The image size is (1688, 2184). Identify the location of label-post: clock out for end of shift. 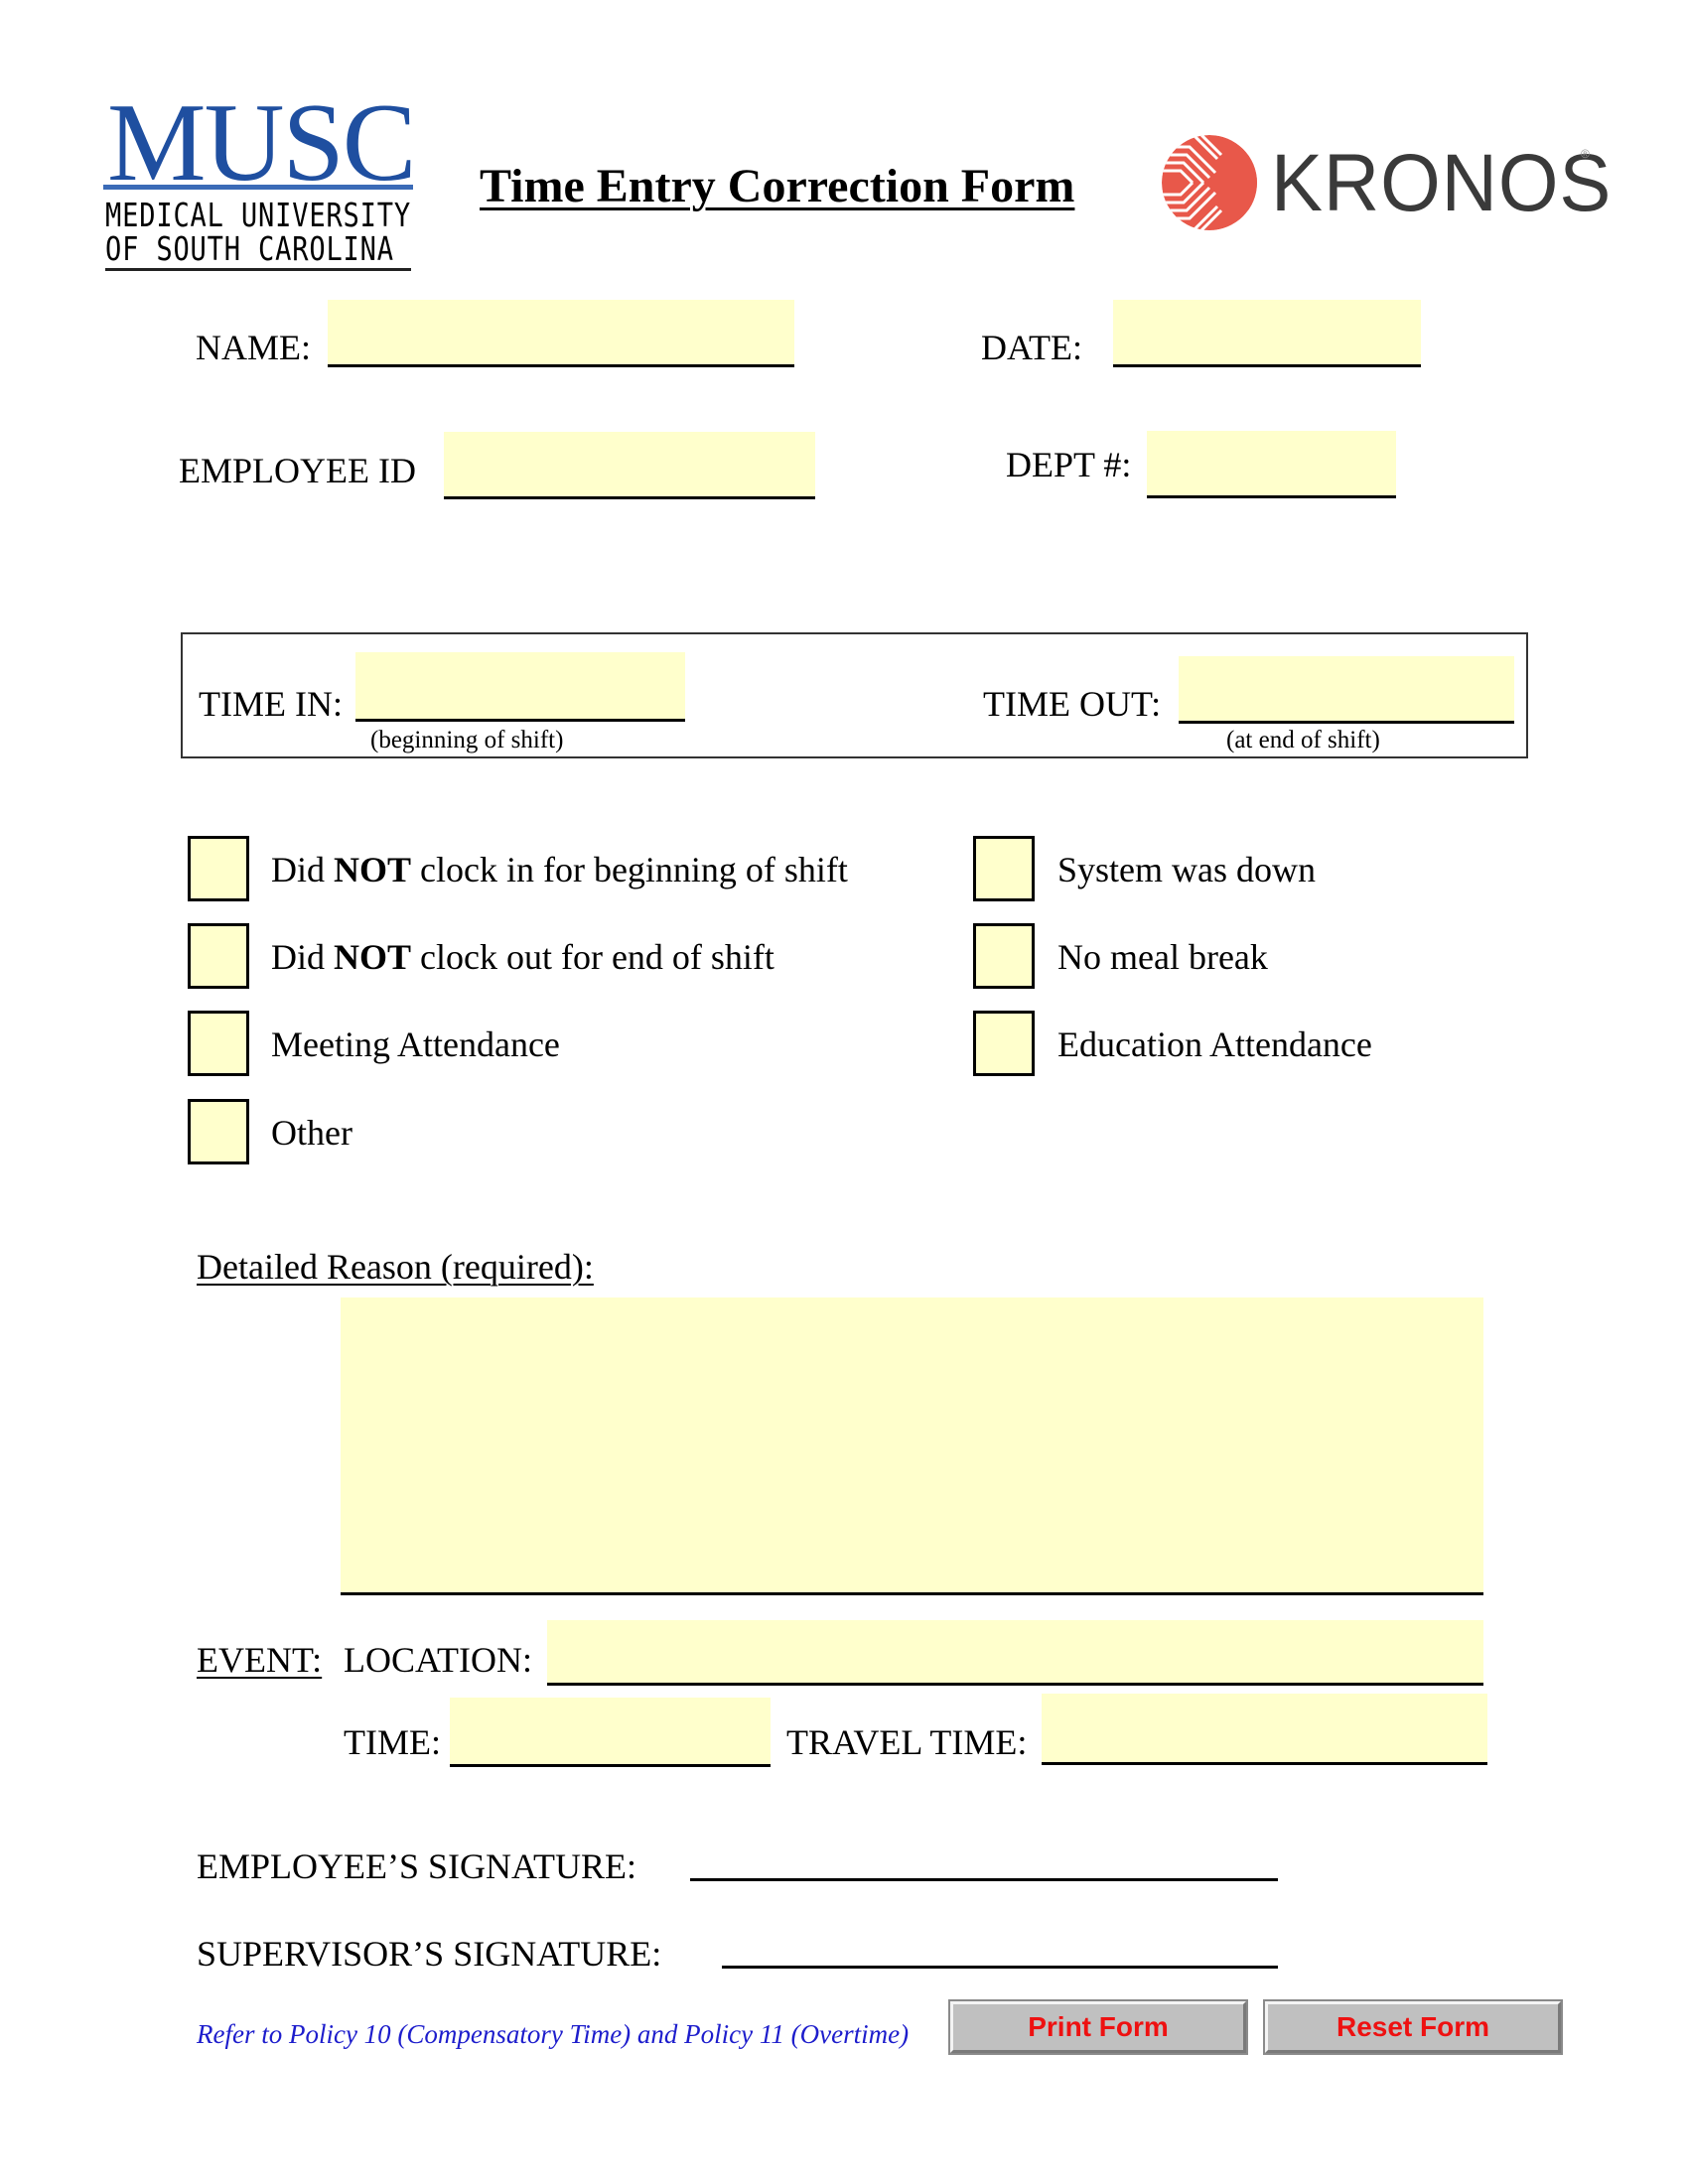
(592, 957).